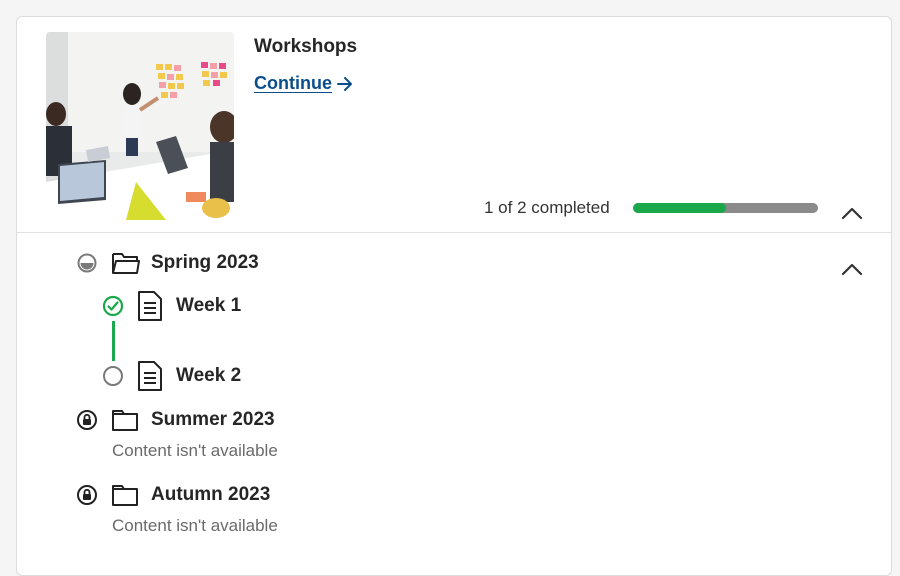  Describe the element at coordinates (547, 207) in the screenshot. I see `progress-text: 1 of 2 completed` at that location.